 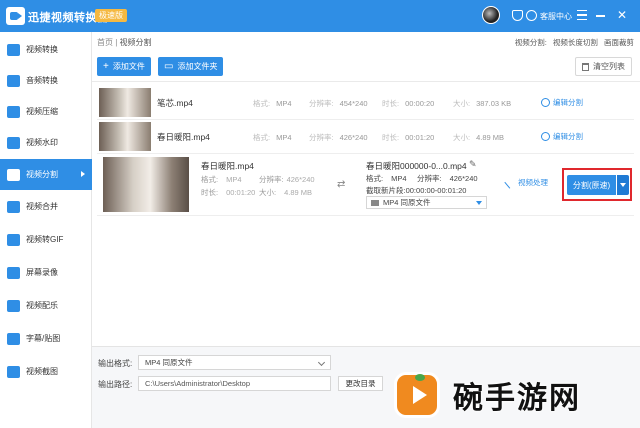 I want to click on video-icon, so click(x=375, y=202).